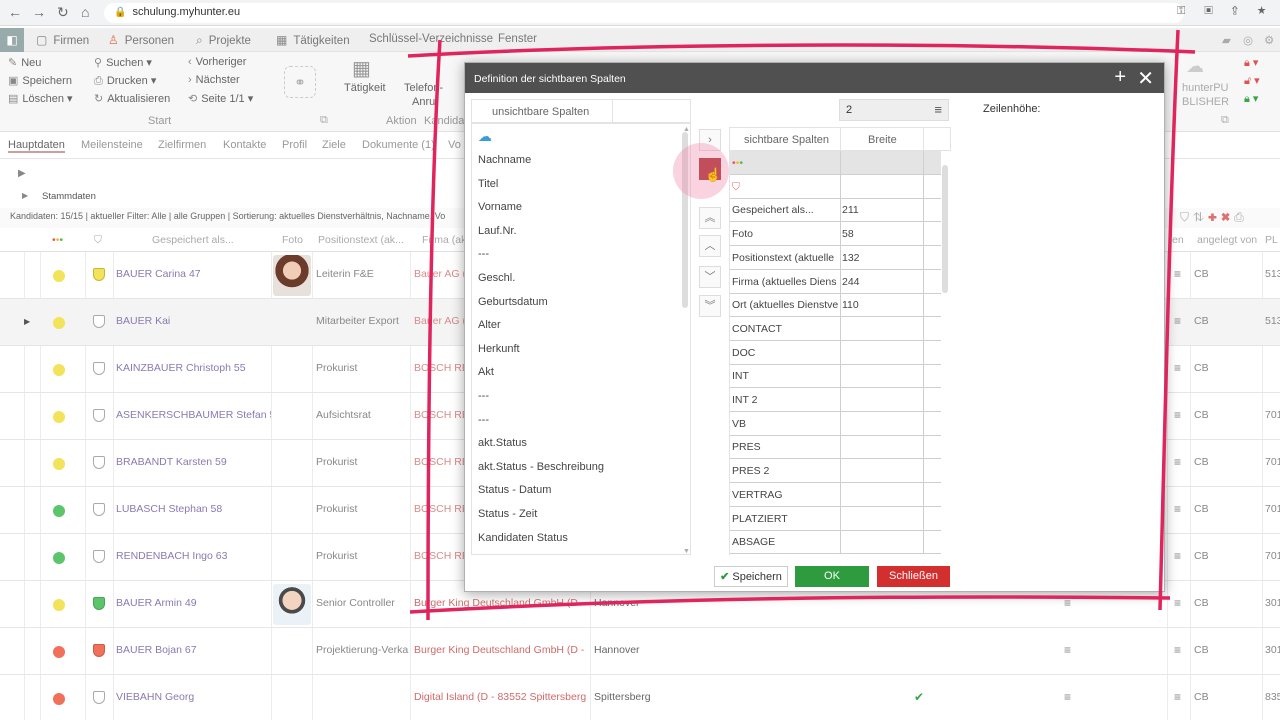 The height and width of the screenshot is (720, 1280). Describe the element at coordinates (40, 80) in the screenshot. I see `save-button: ▣ Speichern` at that location.